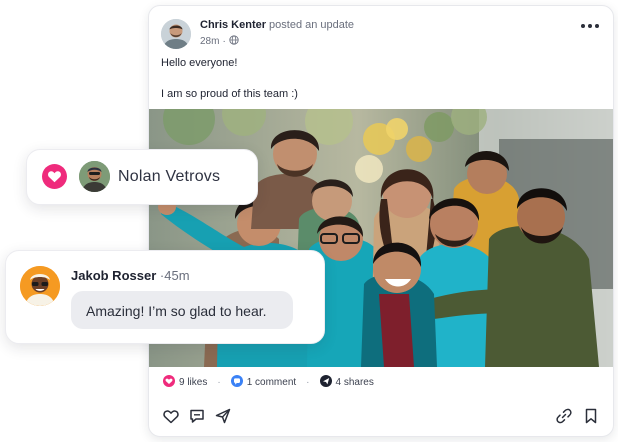  I want to click on likes-label: 9 likes, so click(193, 382).